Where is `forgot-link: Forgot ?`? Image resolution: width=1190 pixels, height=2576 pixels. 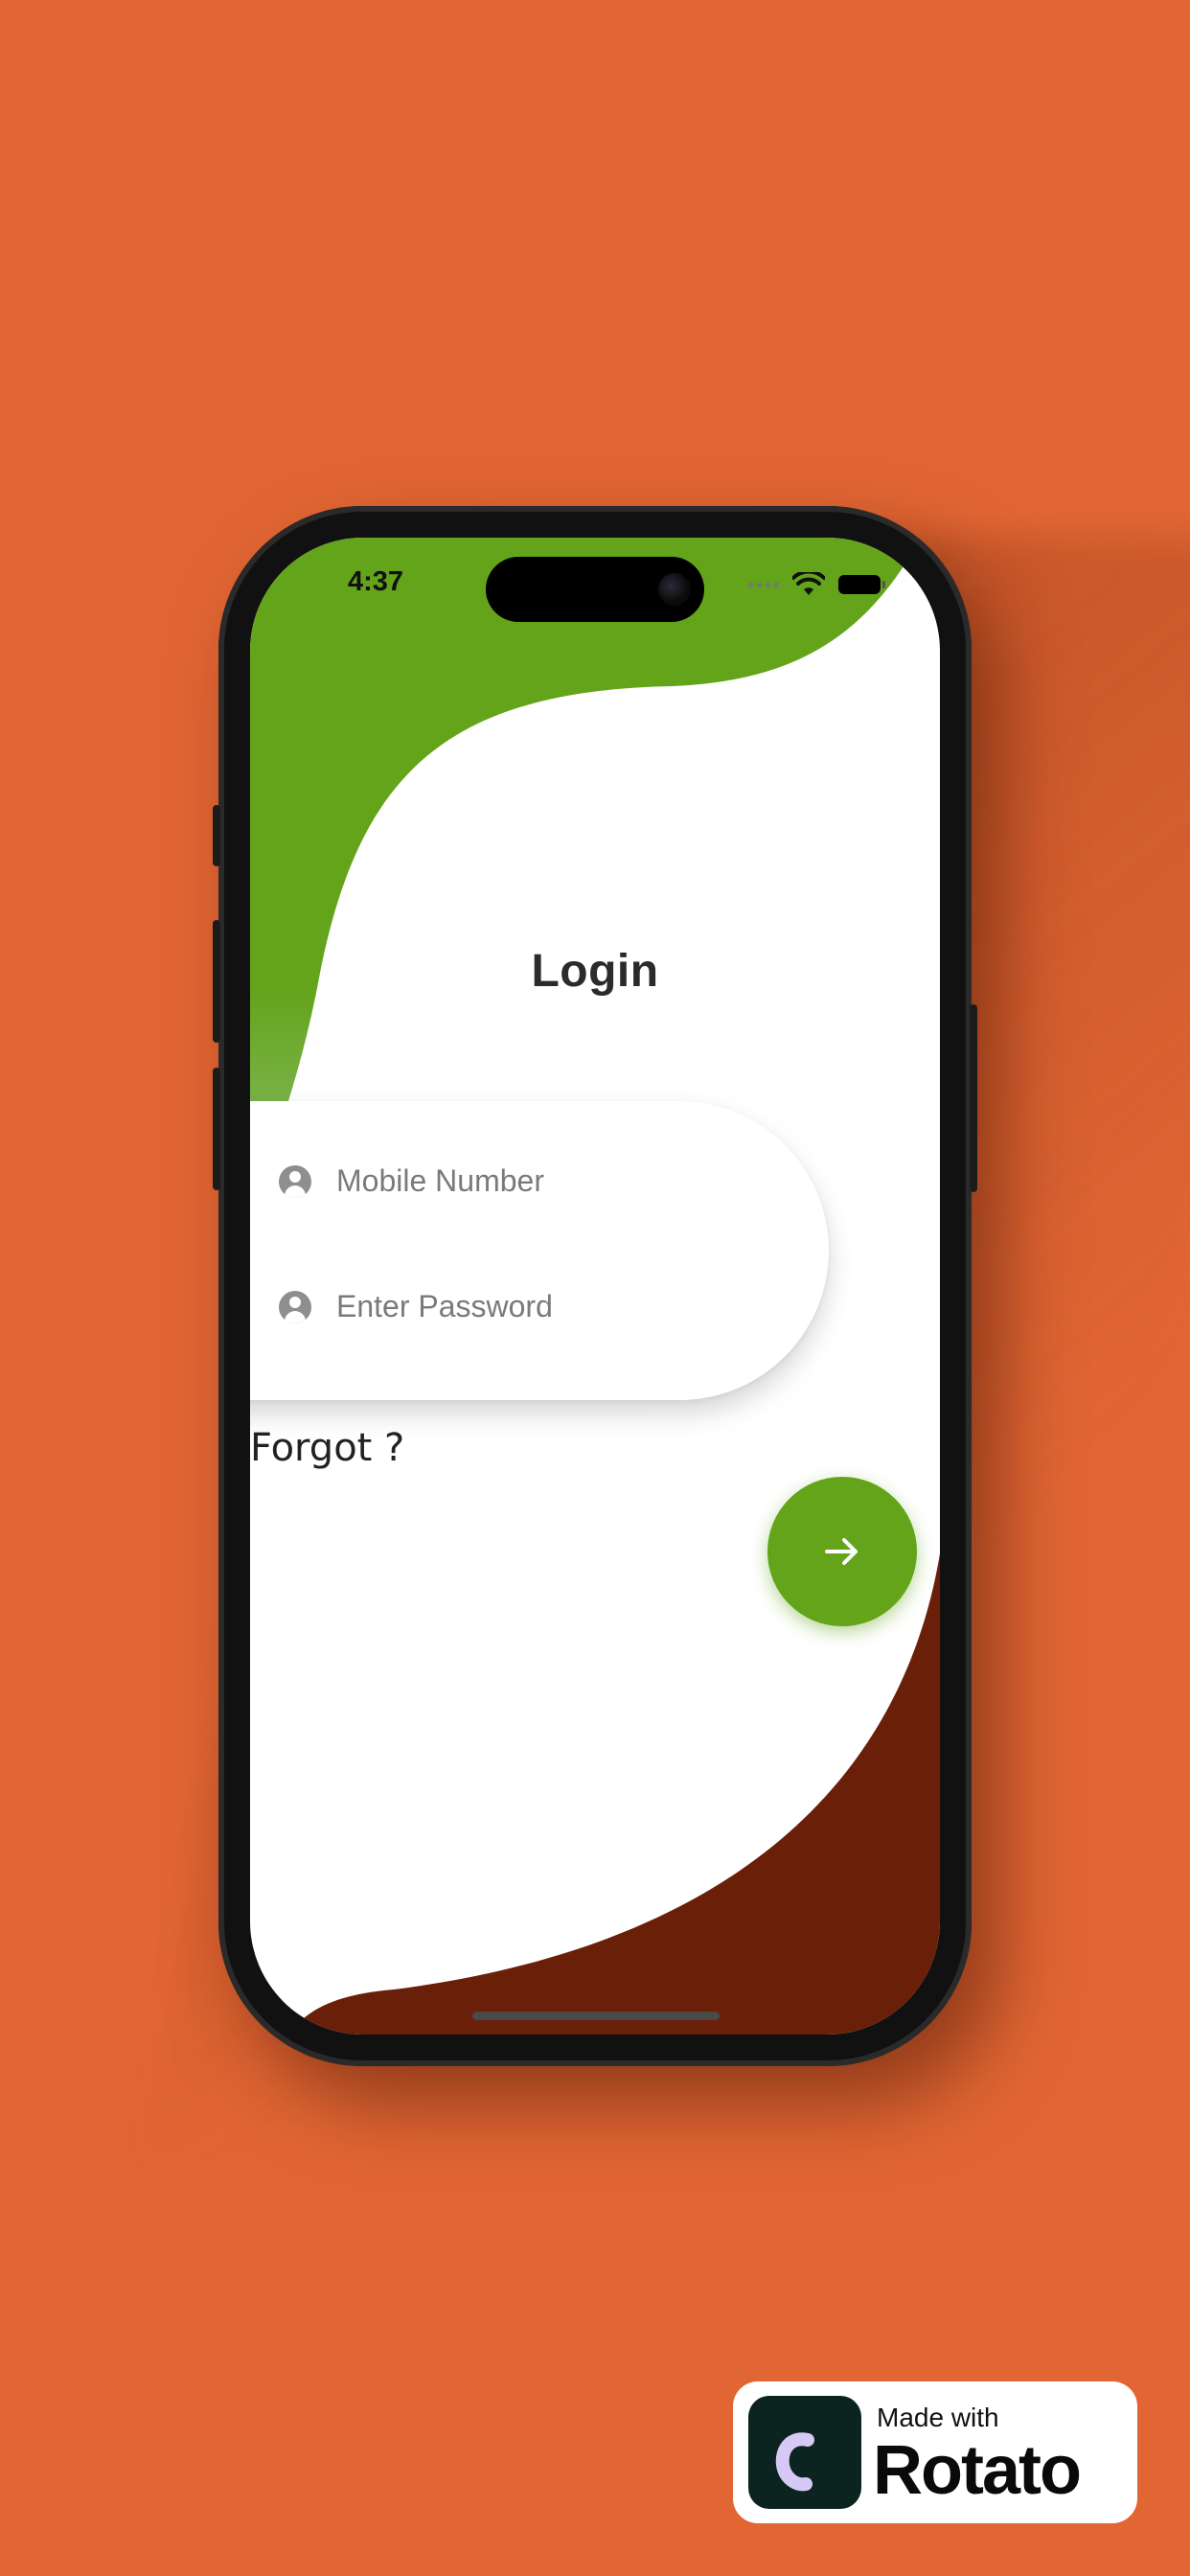 forgot-link: Forgot ? is located at coordinates (327, 1448).